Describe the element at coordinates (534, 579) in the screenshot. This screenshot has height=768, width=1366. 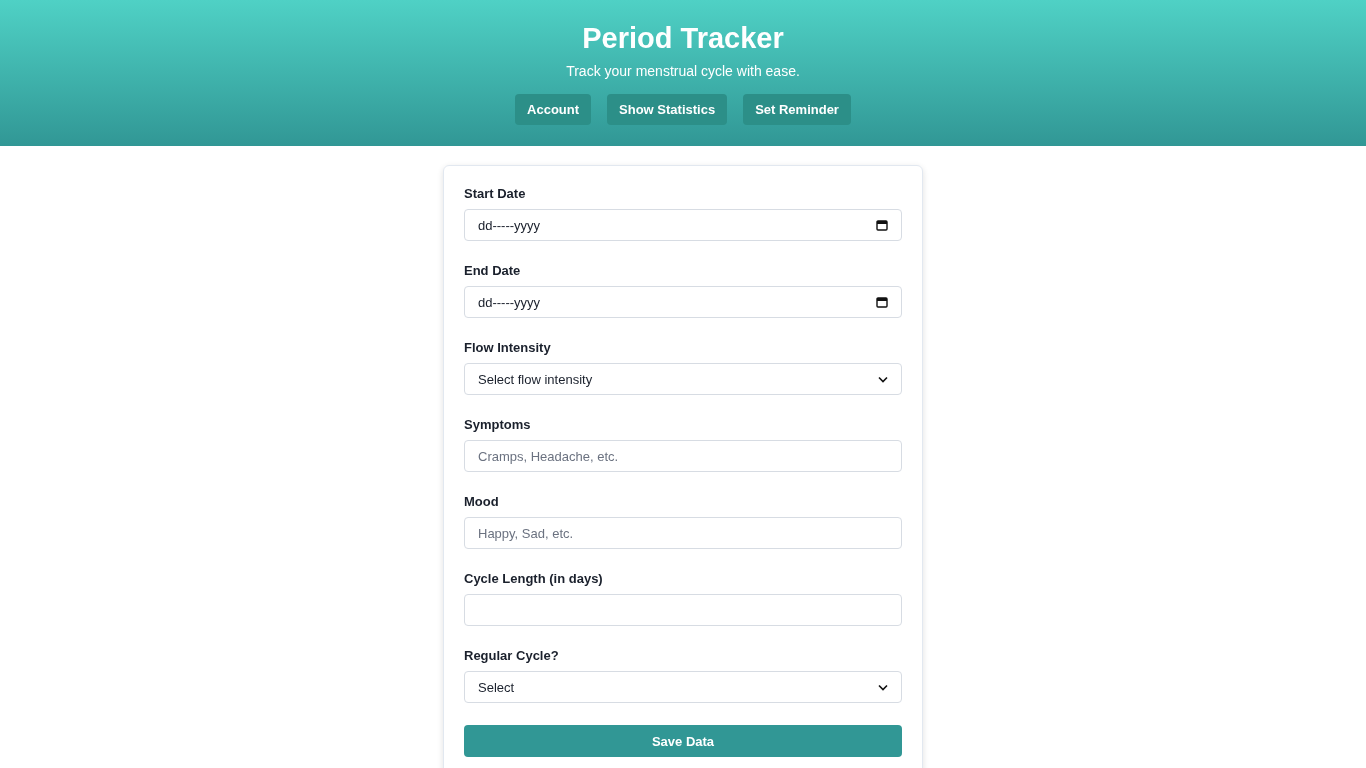
I see `field-label: Cycle Length (in days)` at that location.